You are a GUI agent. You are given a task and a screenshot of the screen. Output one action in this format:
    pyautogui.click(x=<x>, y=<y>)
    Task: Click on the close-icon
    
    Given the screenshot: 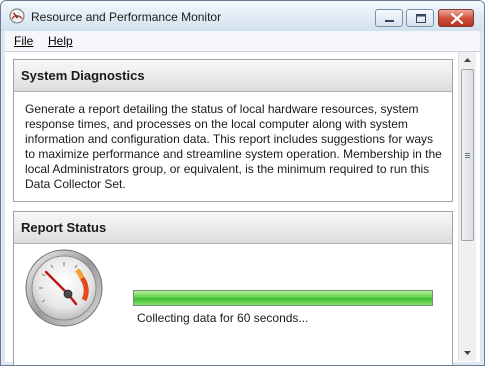 What is the action you would take?
    pyautogui.click(x=457, y=18)
    